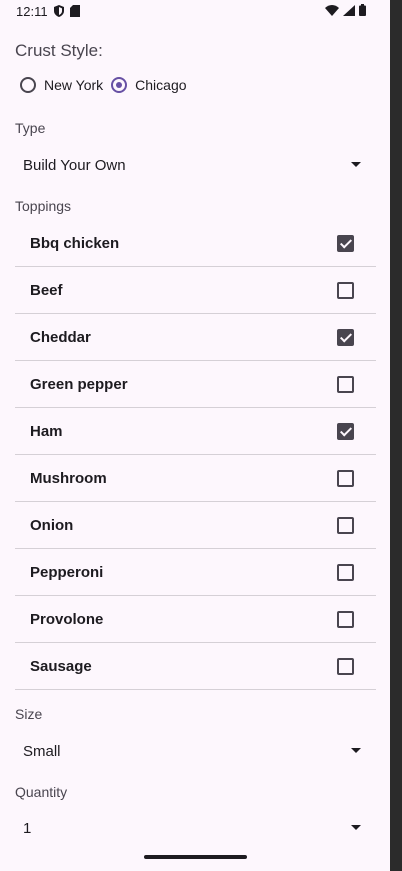  I want to click on topping-cheddar: Cheddar, so click(195, 337).